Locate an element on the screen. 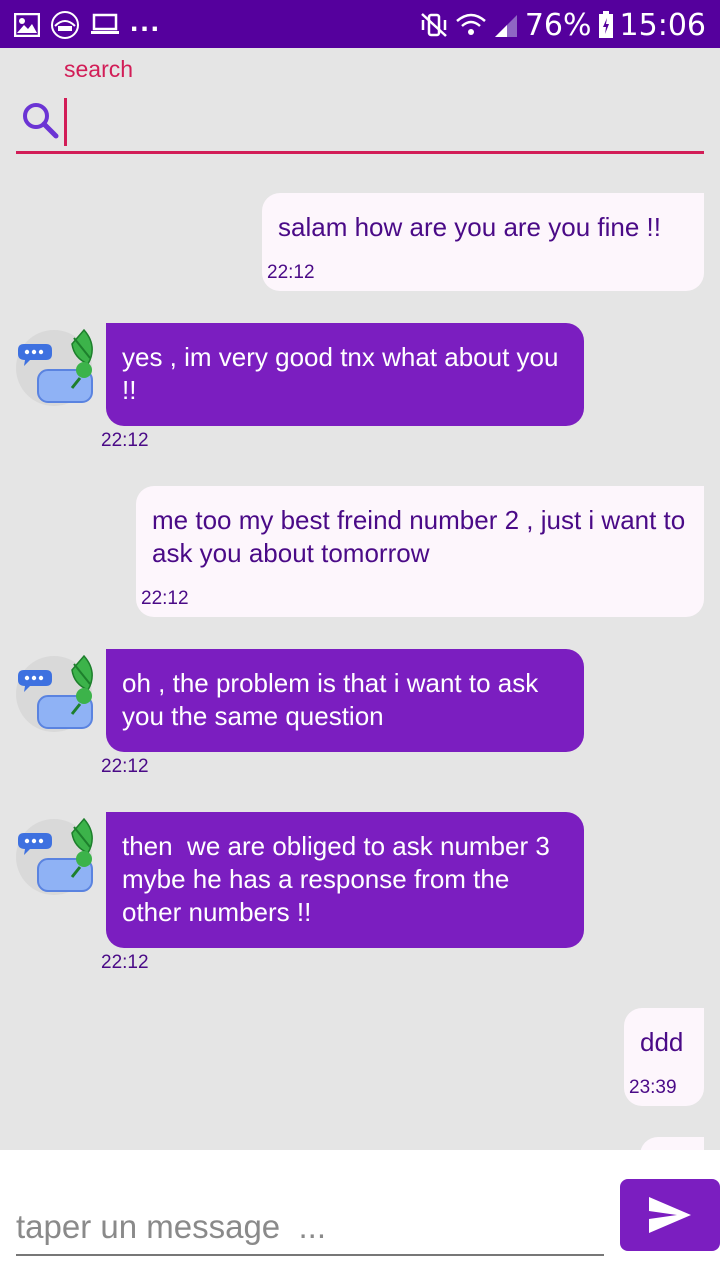 The height and width of the screenshot is (1280, 720). message-composer is located at coordinates (360, 1215).